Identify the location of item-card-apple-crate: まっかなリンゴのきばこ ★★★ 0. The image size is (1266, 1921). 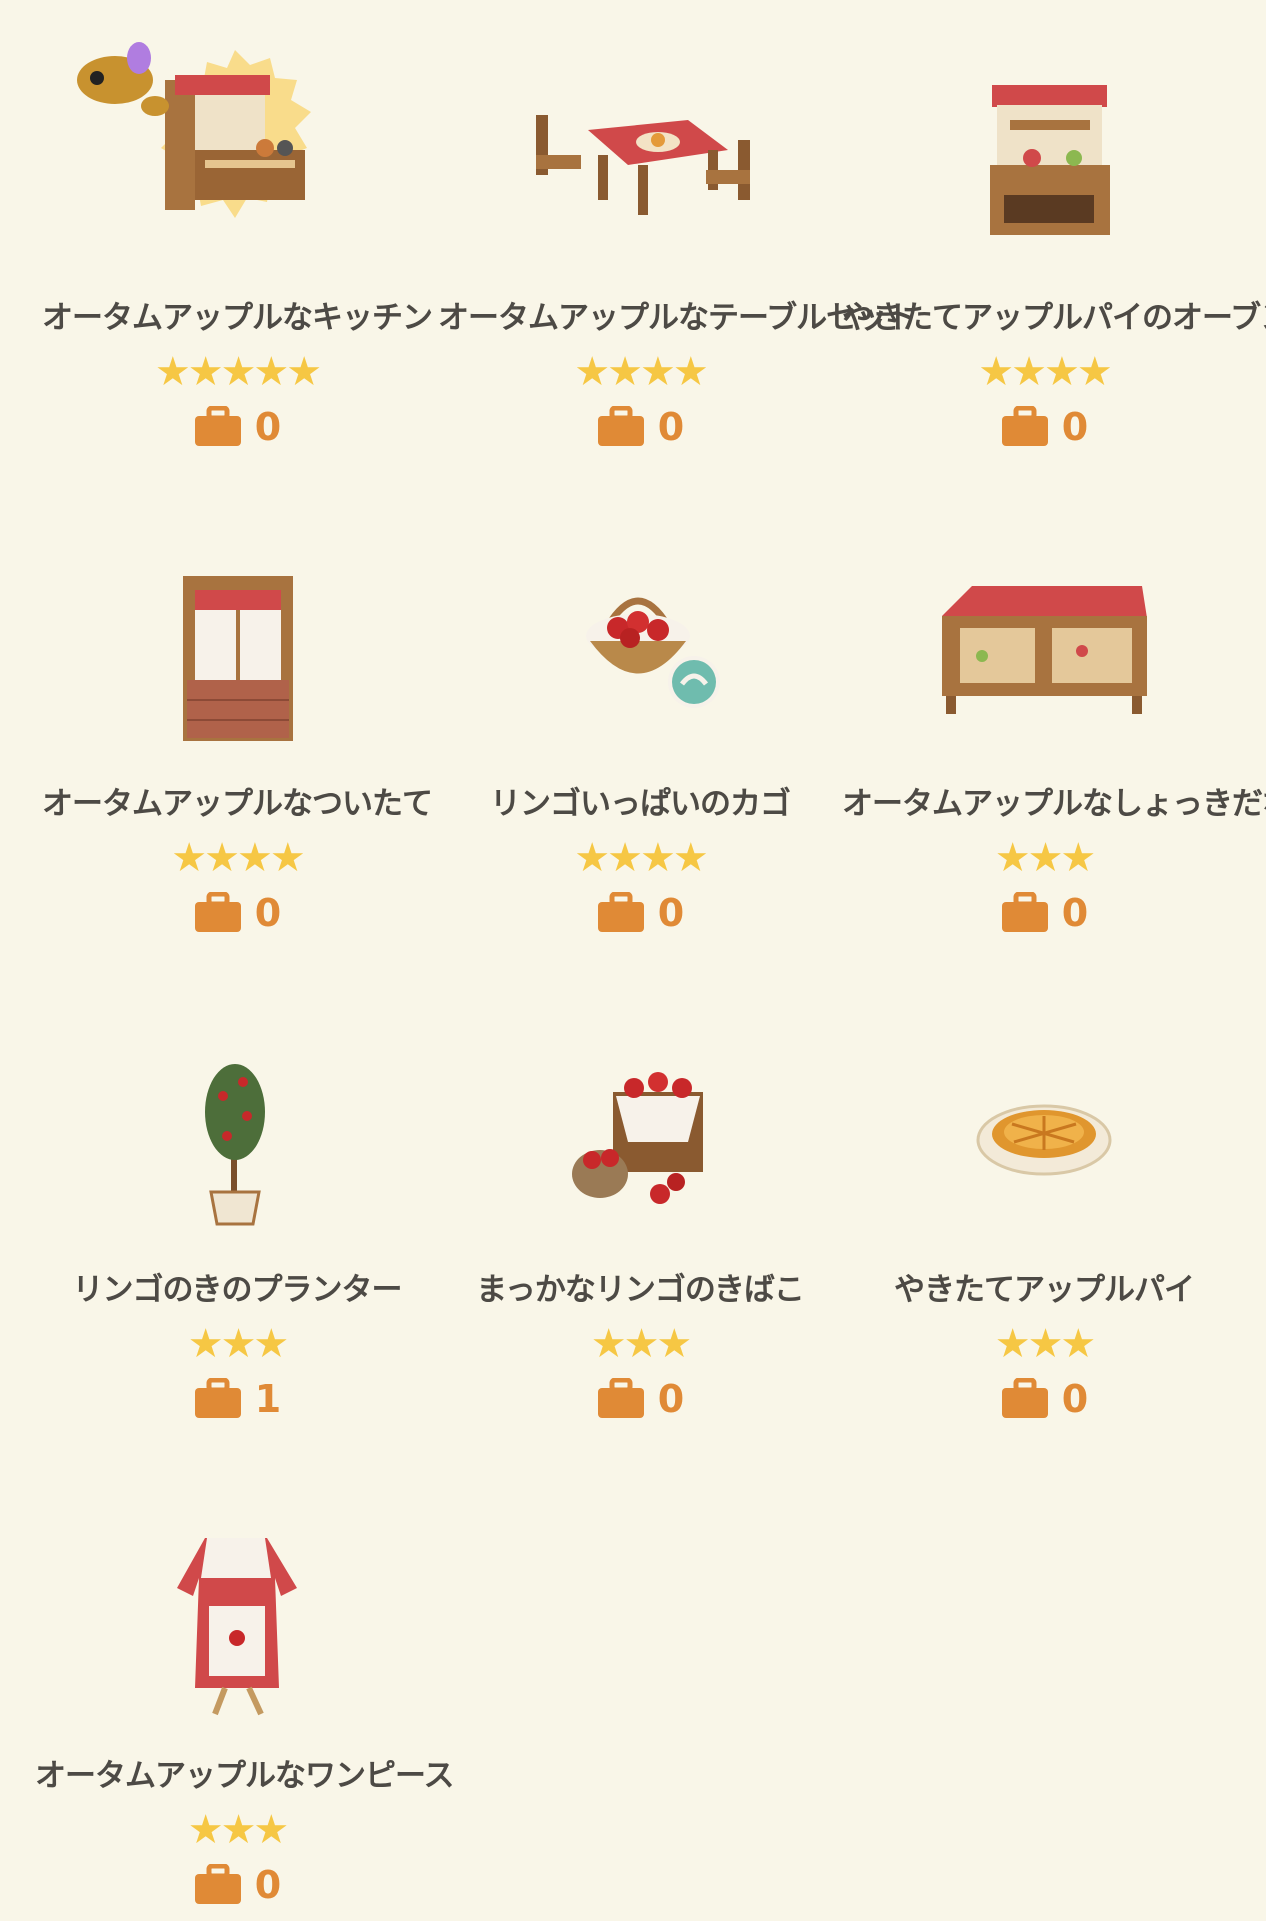
(640, 1215).